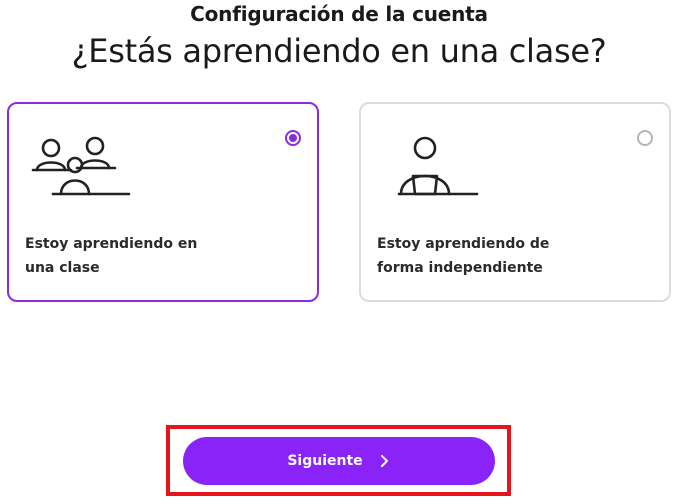 The image size is (678, 504). What do you see at coordinates (384, 461) in the screenshot?
I see `chevron-right-icon` at bounding box center [384, 461].